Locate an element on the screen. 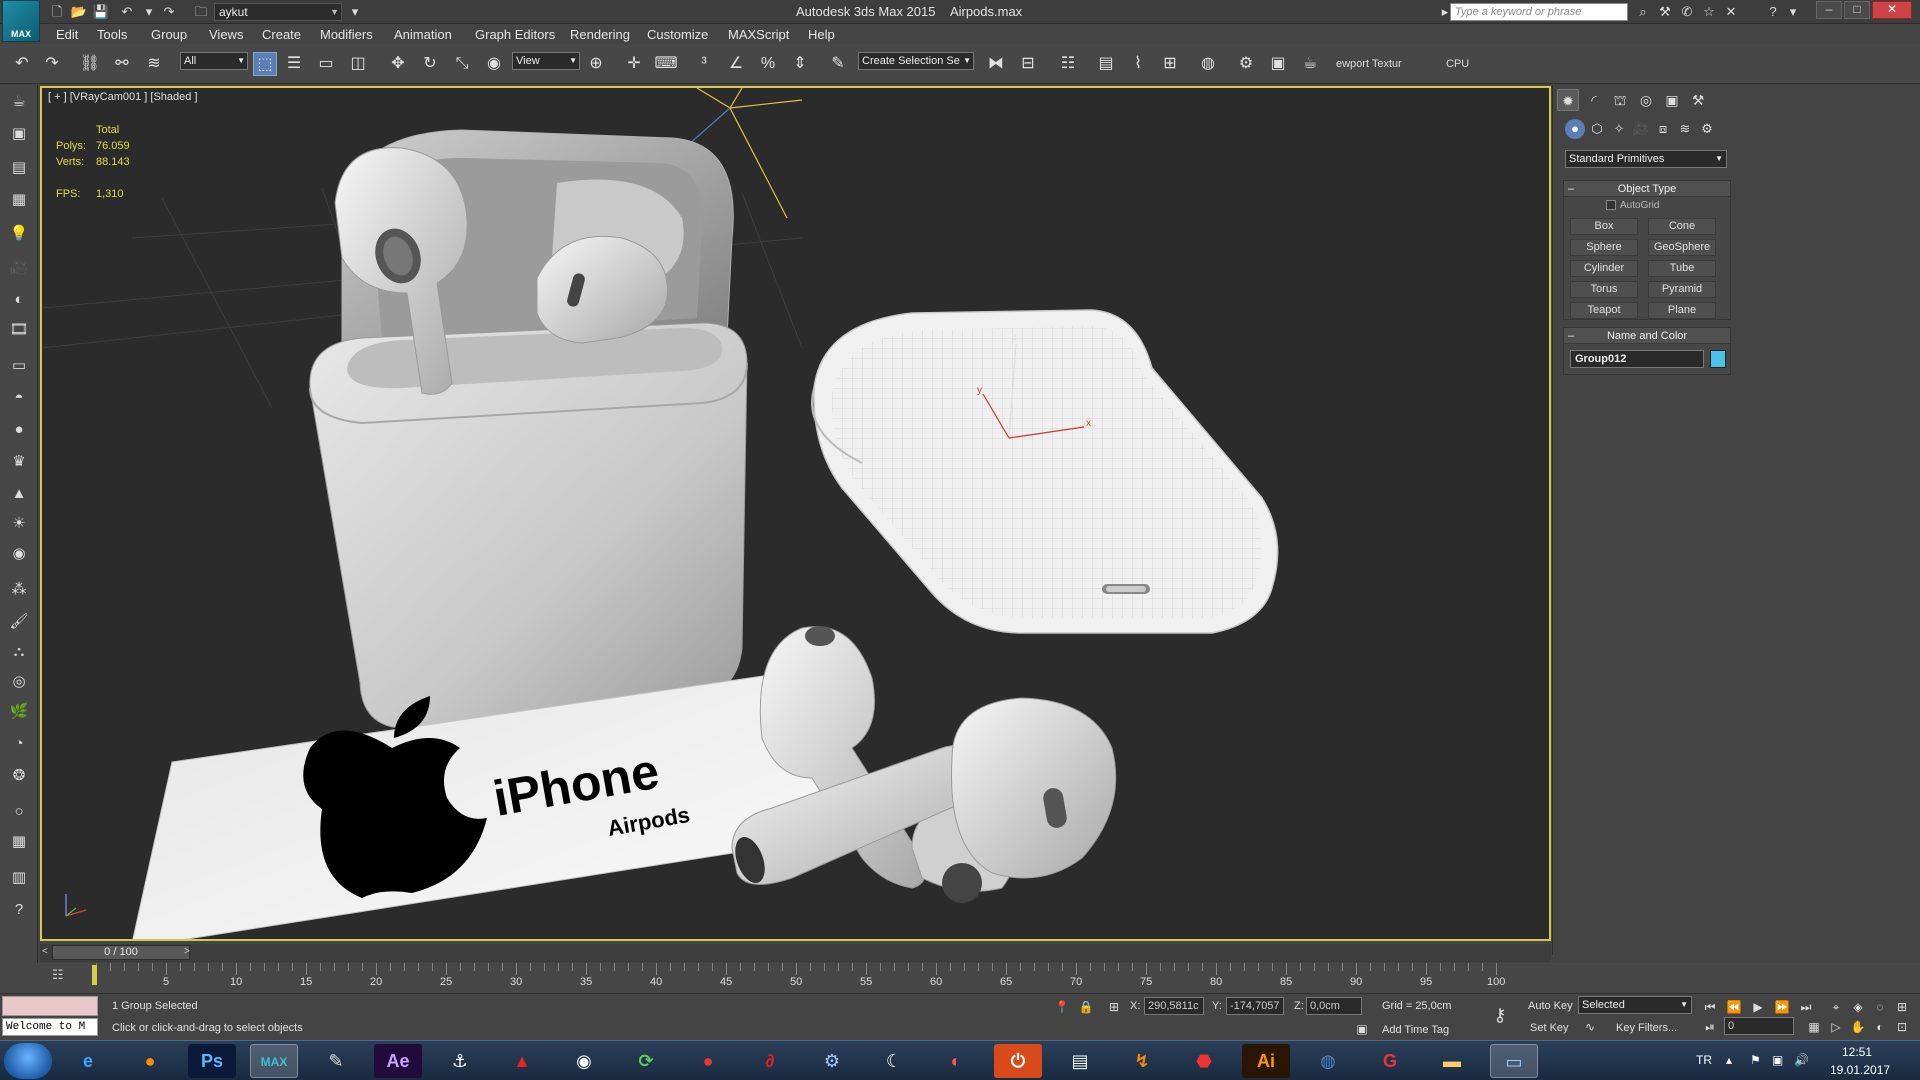  favorites-star-icon: ☆ is located at coordinates (1709, 12).